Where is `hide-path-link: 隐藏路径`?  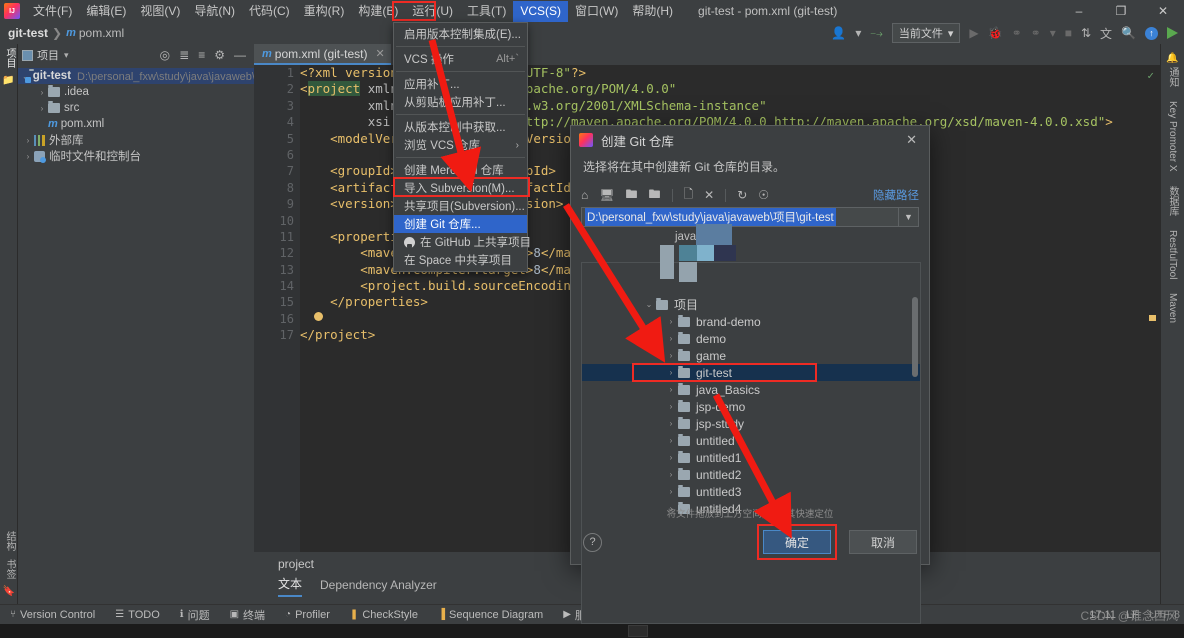 hide-path-link: 隐藏路径 is located at coordinates (896, 195).